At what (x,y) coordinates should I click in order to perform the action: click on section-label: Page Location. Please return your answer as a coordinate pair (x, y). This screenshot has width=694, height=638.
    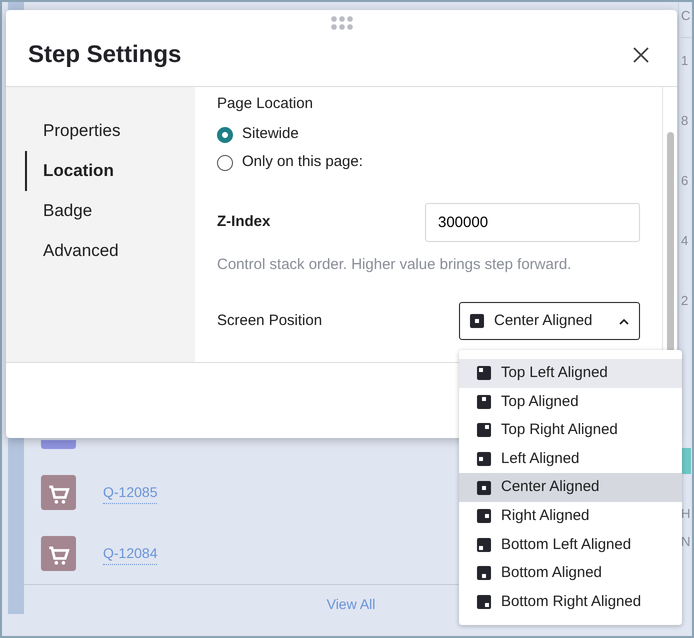
    Looking at the image, I should click on (265, 104).